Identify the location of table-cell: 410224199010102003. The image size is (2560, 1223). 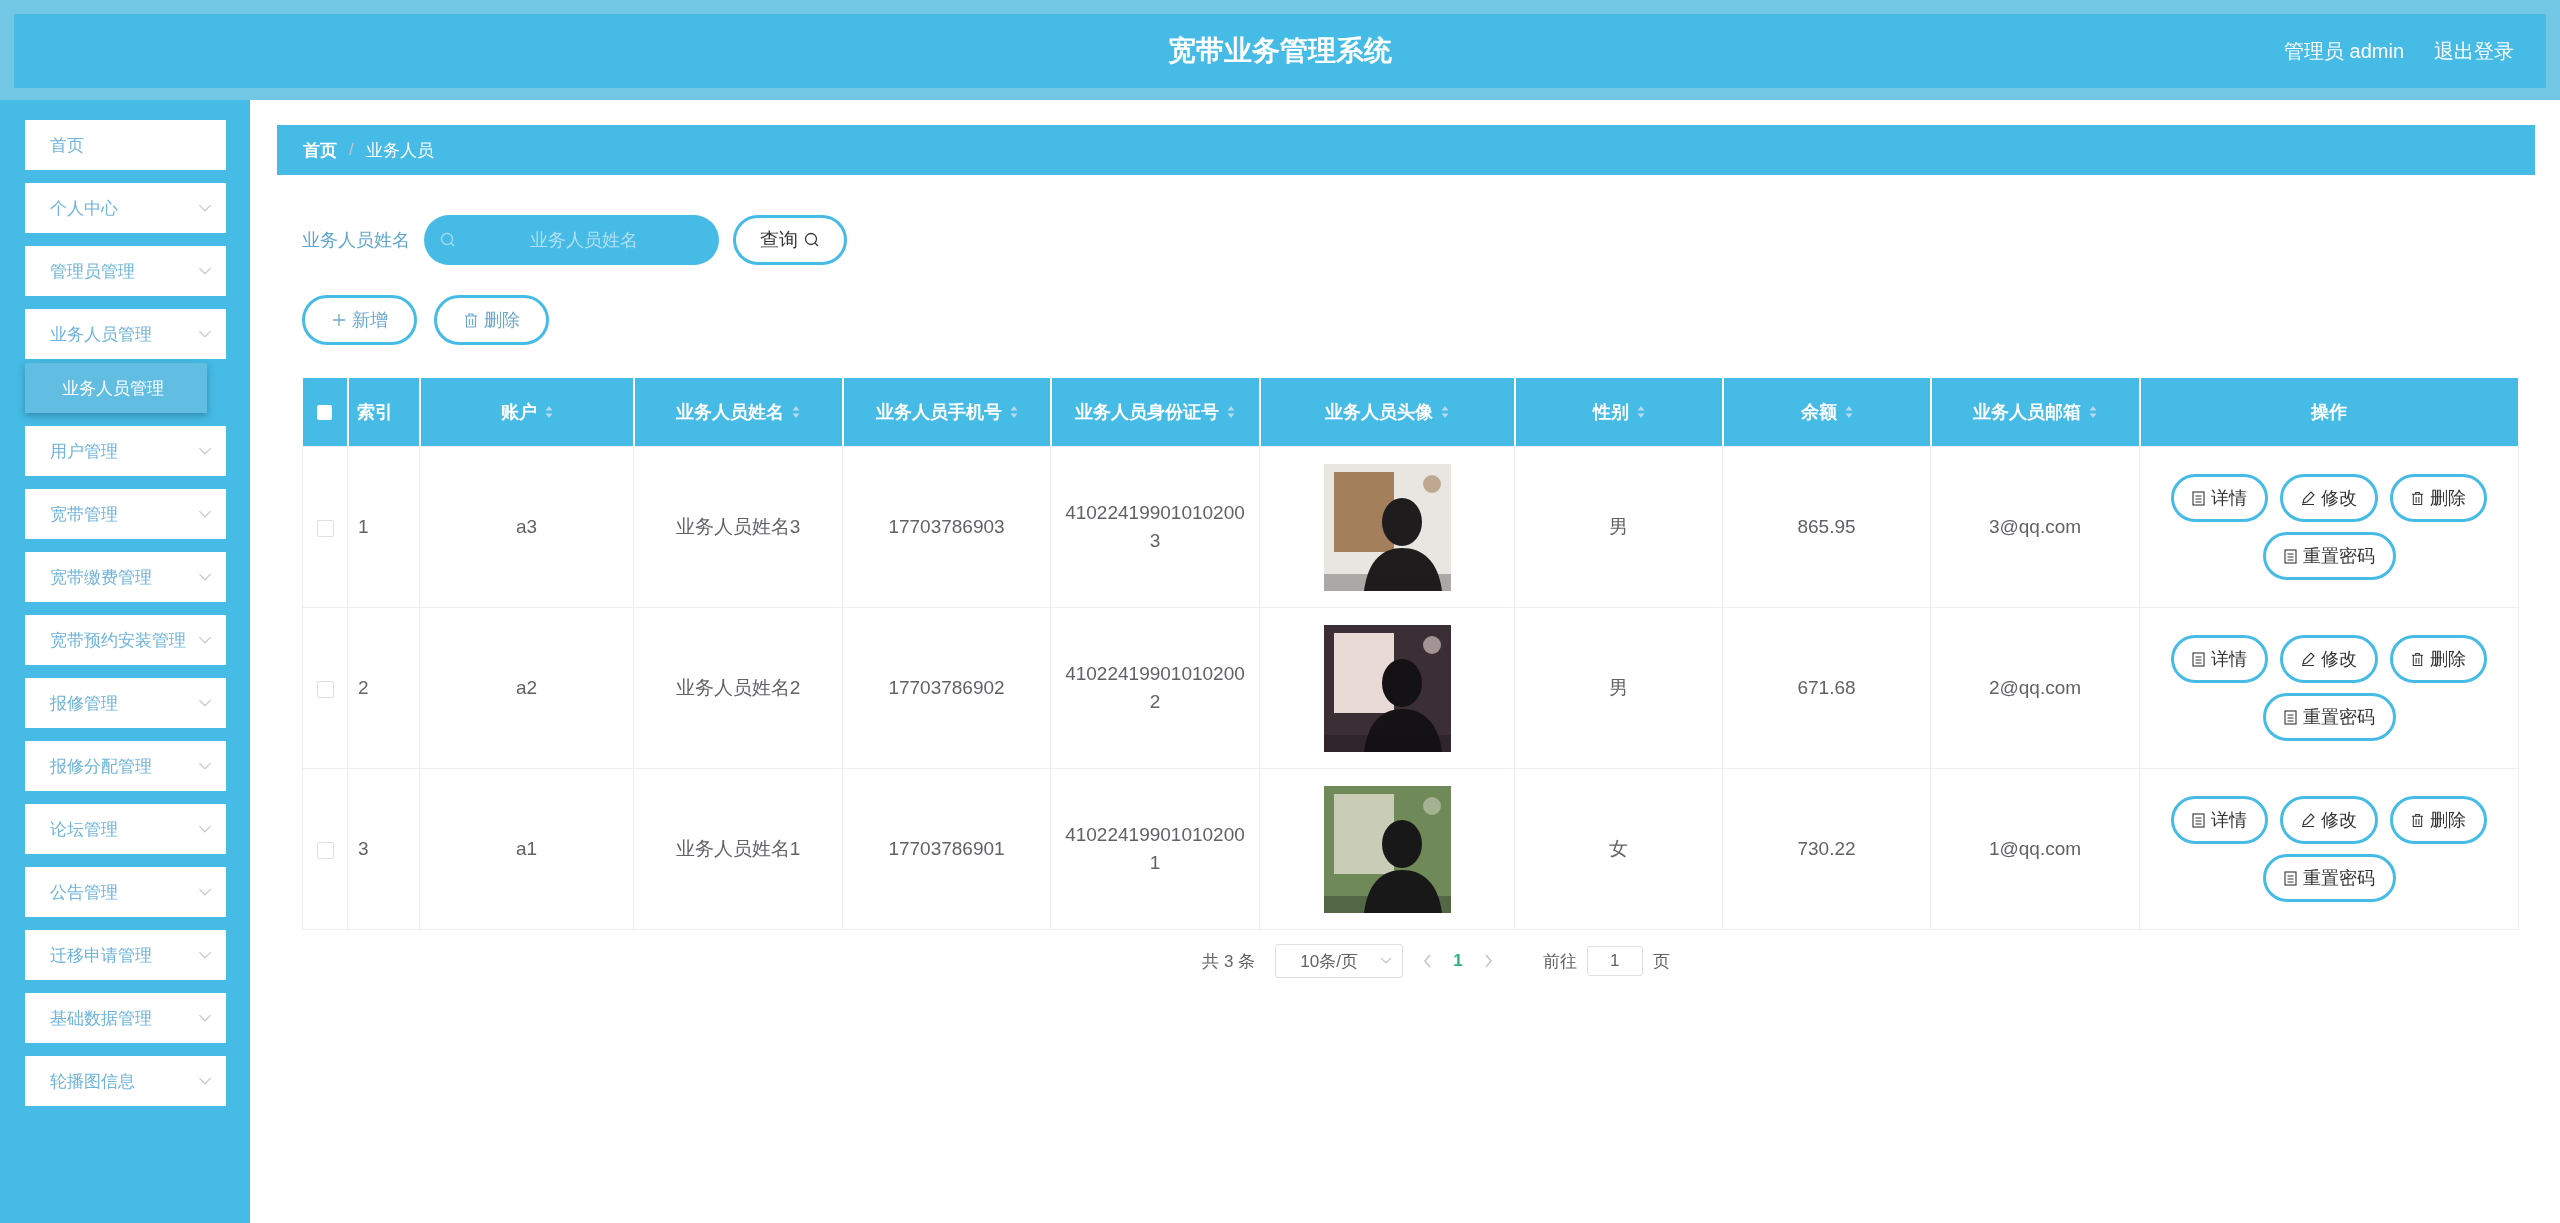
(1155, 527).